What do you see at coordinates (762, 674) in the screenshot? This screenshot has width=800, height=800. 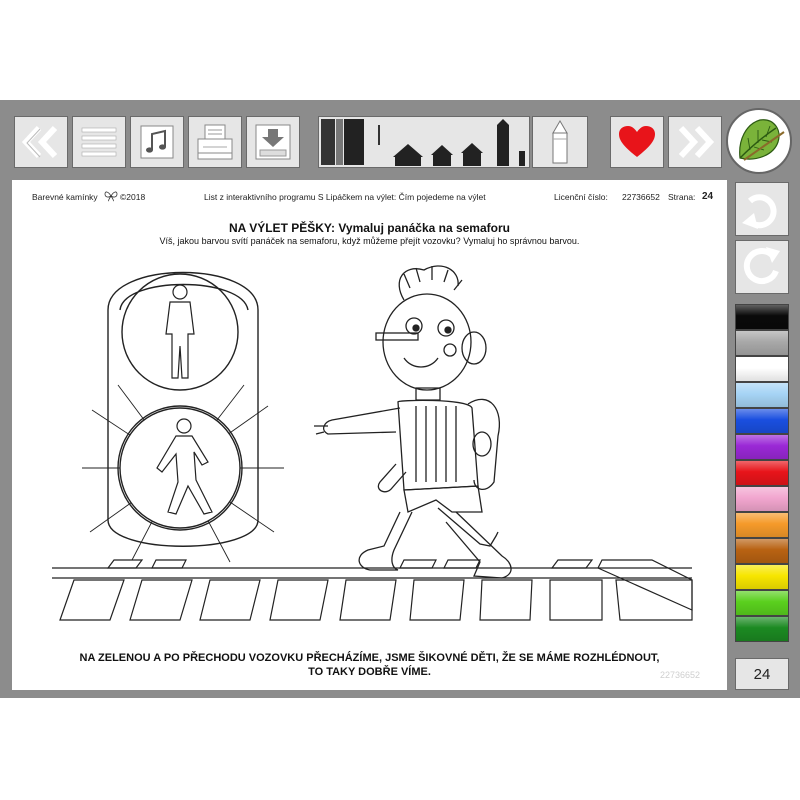 I see `page-indicator: 24` at bounding box center [762, 674].